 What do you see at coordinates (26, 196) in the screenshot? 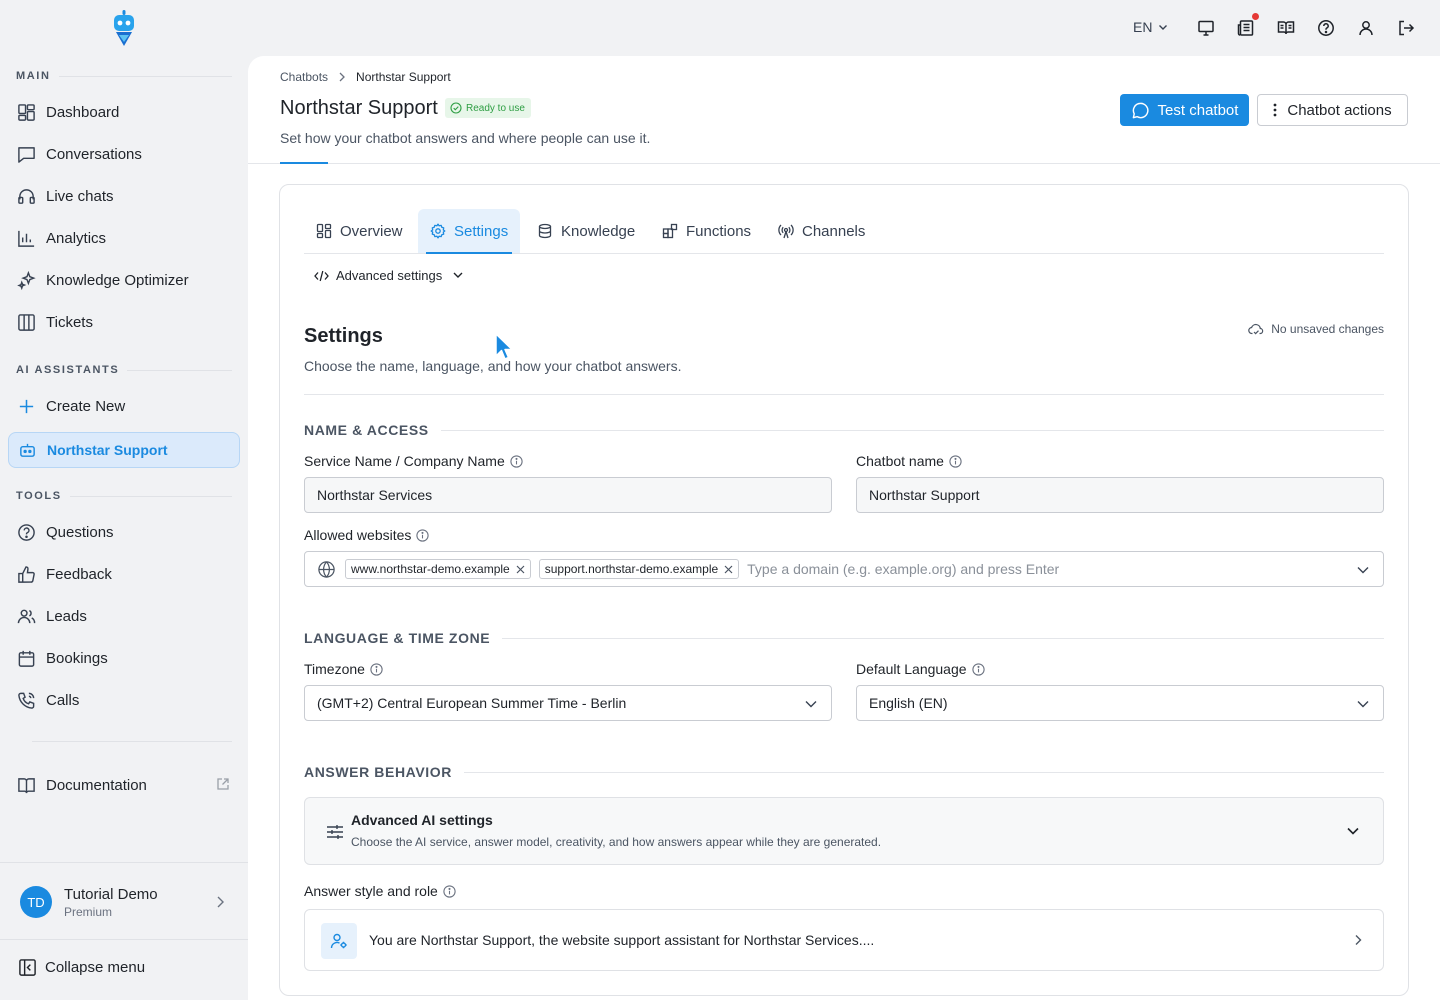
I see `headset-icon` at bounding box center [26, 196].